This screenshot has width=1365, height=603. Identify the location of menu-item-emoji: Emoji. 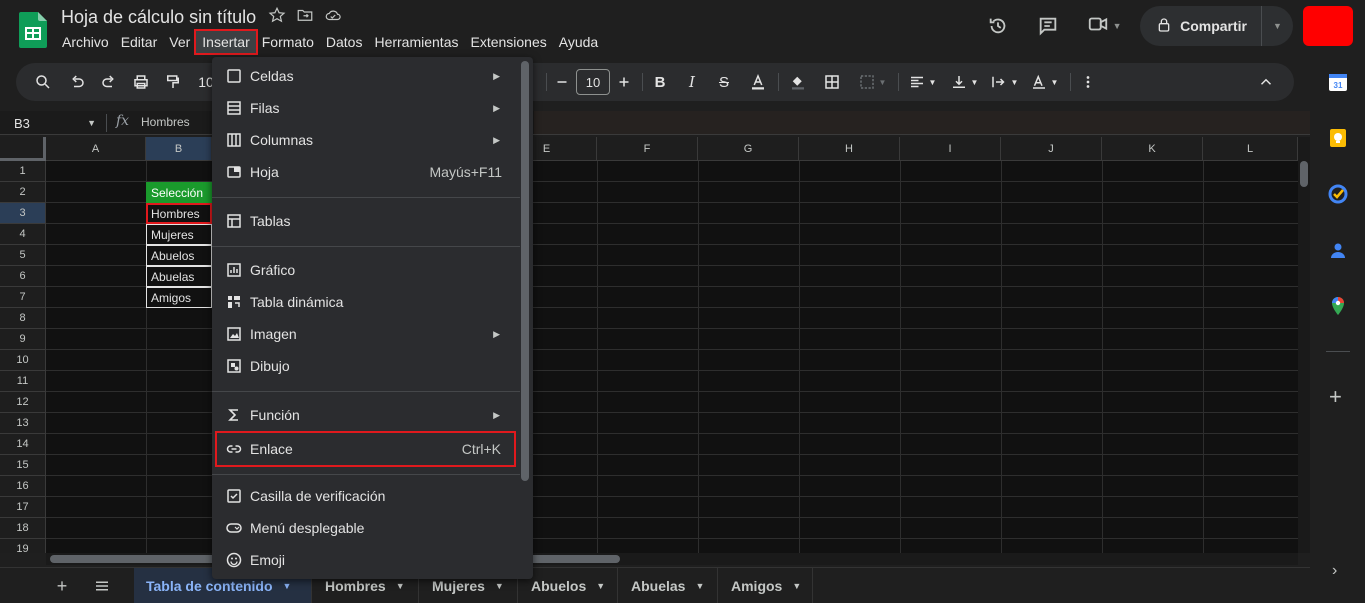
(366, 560).